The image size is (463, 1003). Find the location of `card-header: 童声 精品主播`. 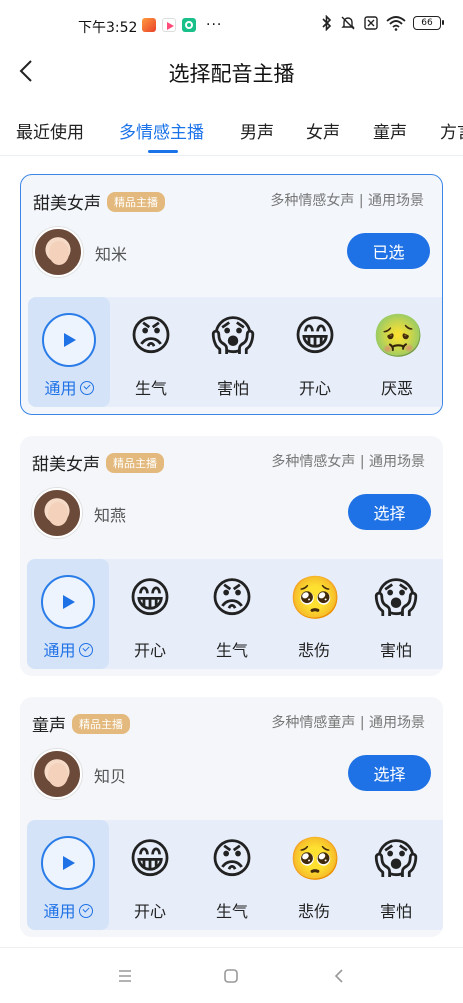

card-header: 童声 精品主播 is located at coordinates (81, 723).